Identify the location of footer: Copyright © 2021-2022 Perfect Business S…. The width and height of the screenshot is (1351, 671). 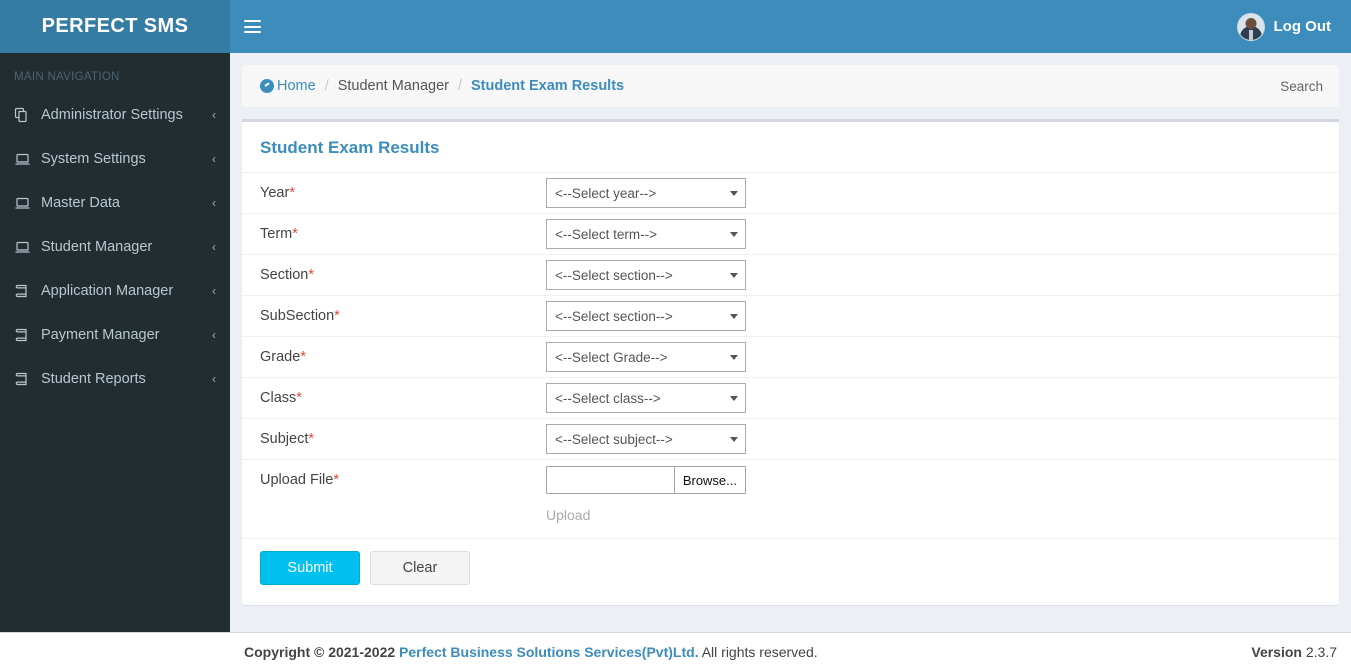
(675, 651).